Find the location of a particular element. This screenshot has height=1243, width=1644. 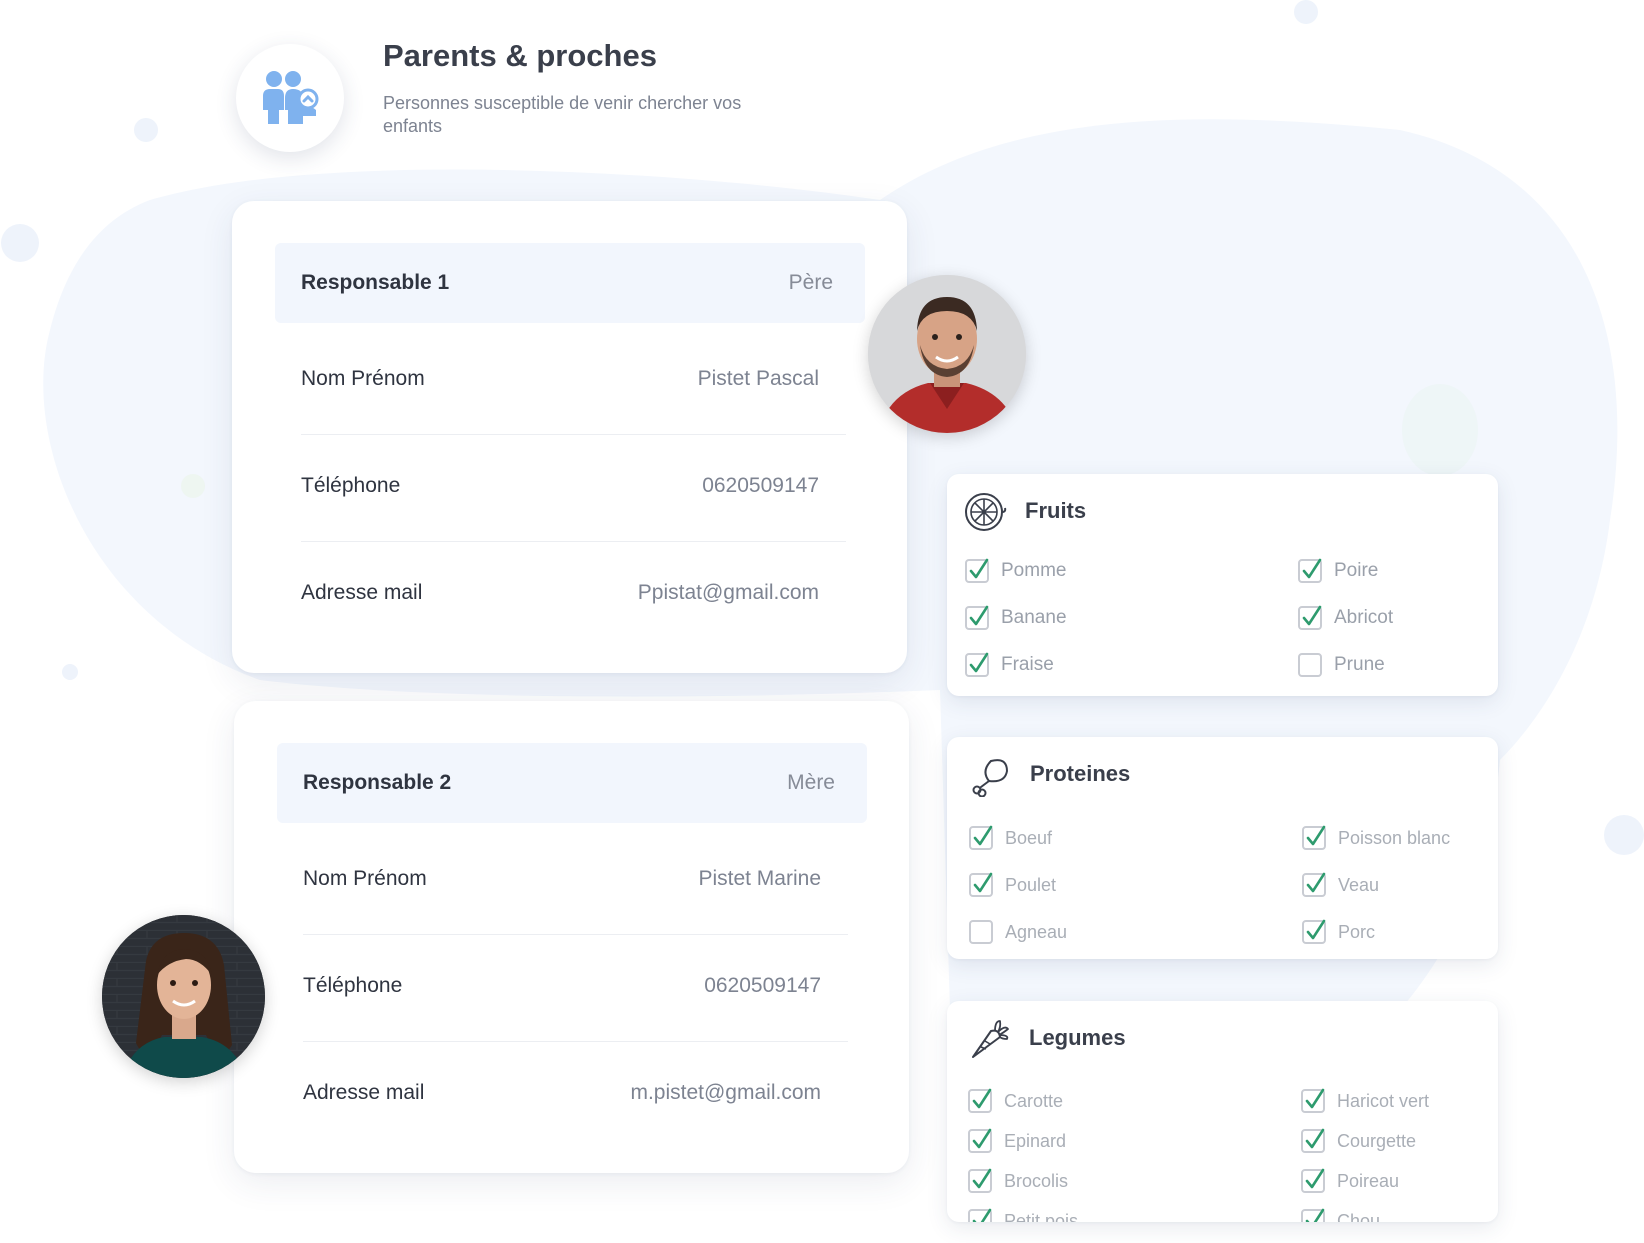

phone-row: Téléphone 0620509147 is located at coordinates (575, 988).